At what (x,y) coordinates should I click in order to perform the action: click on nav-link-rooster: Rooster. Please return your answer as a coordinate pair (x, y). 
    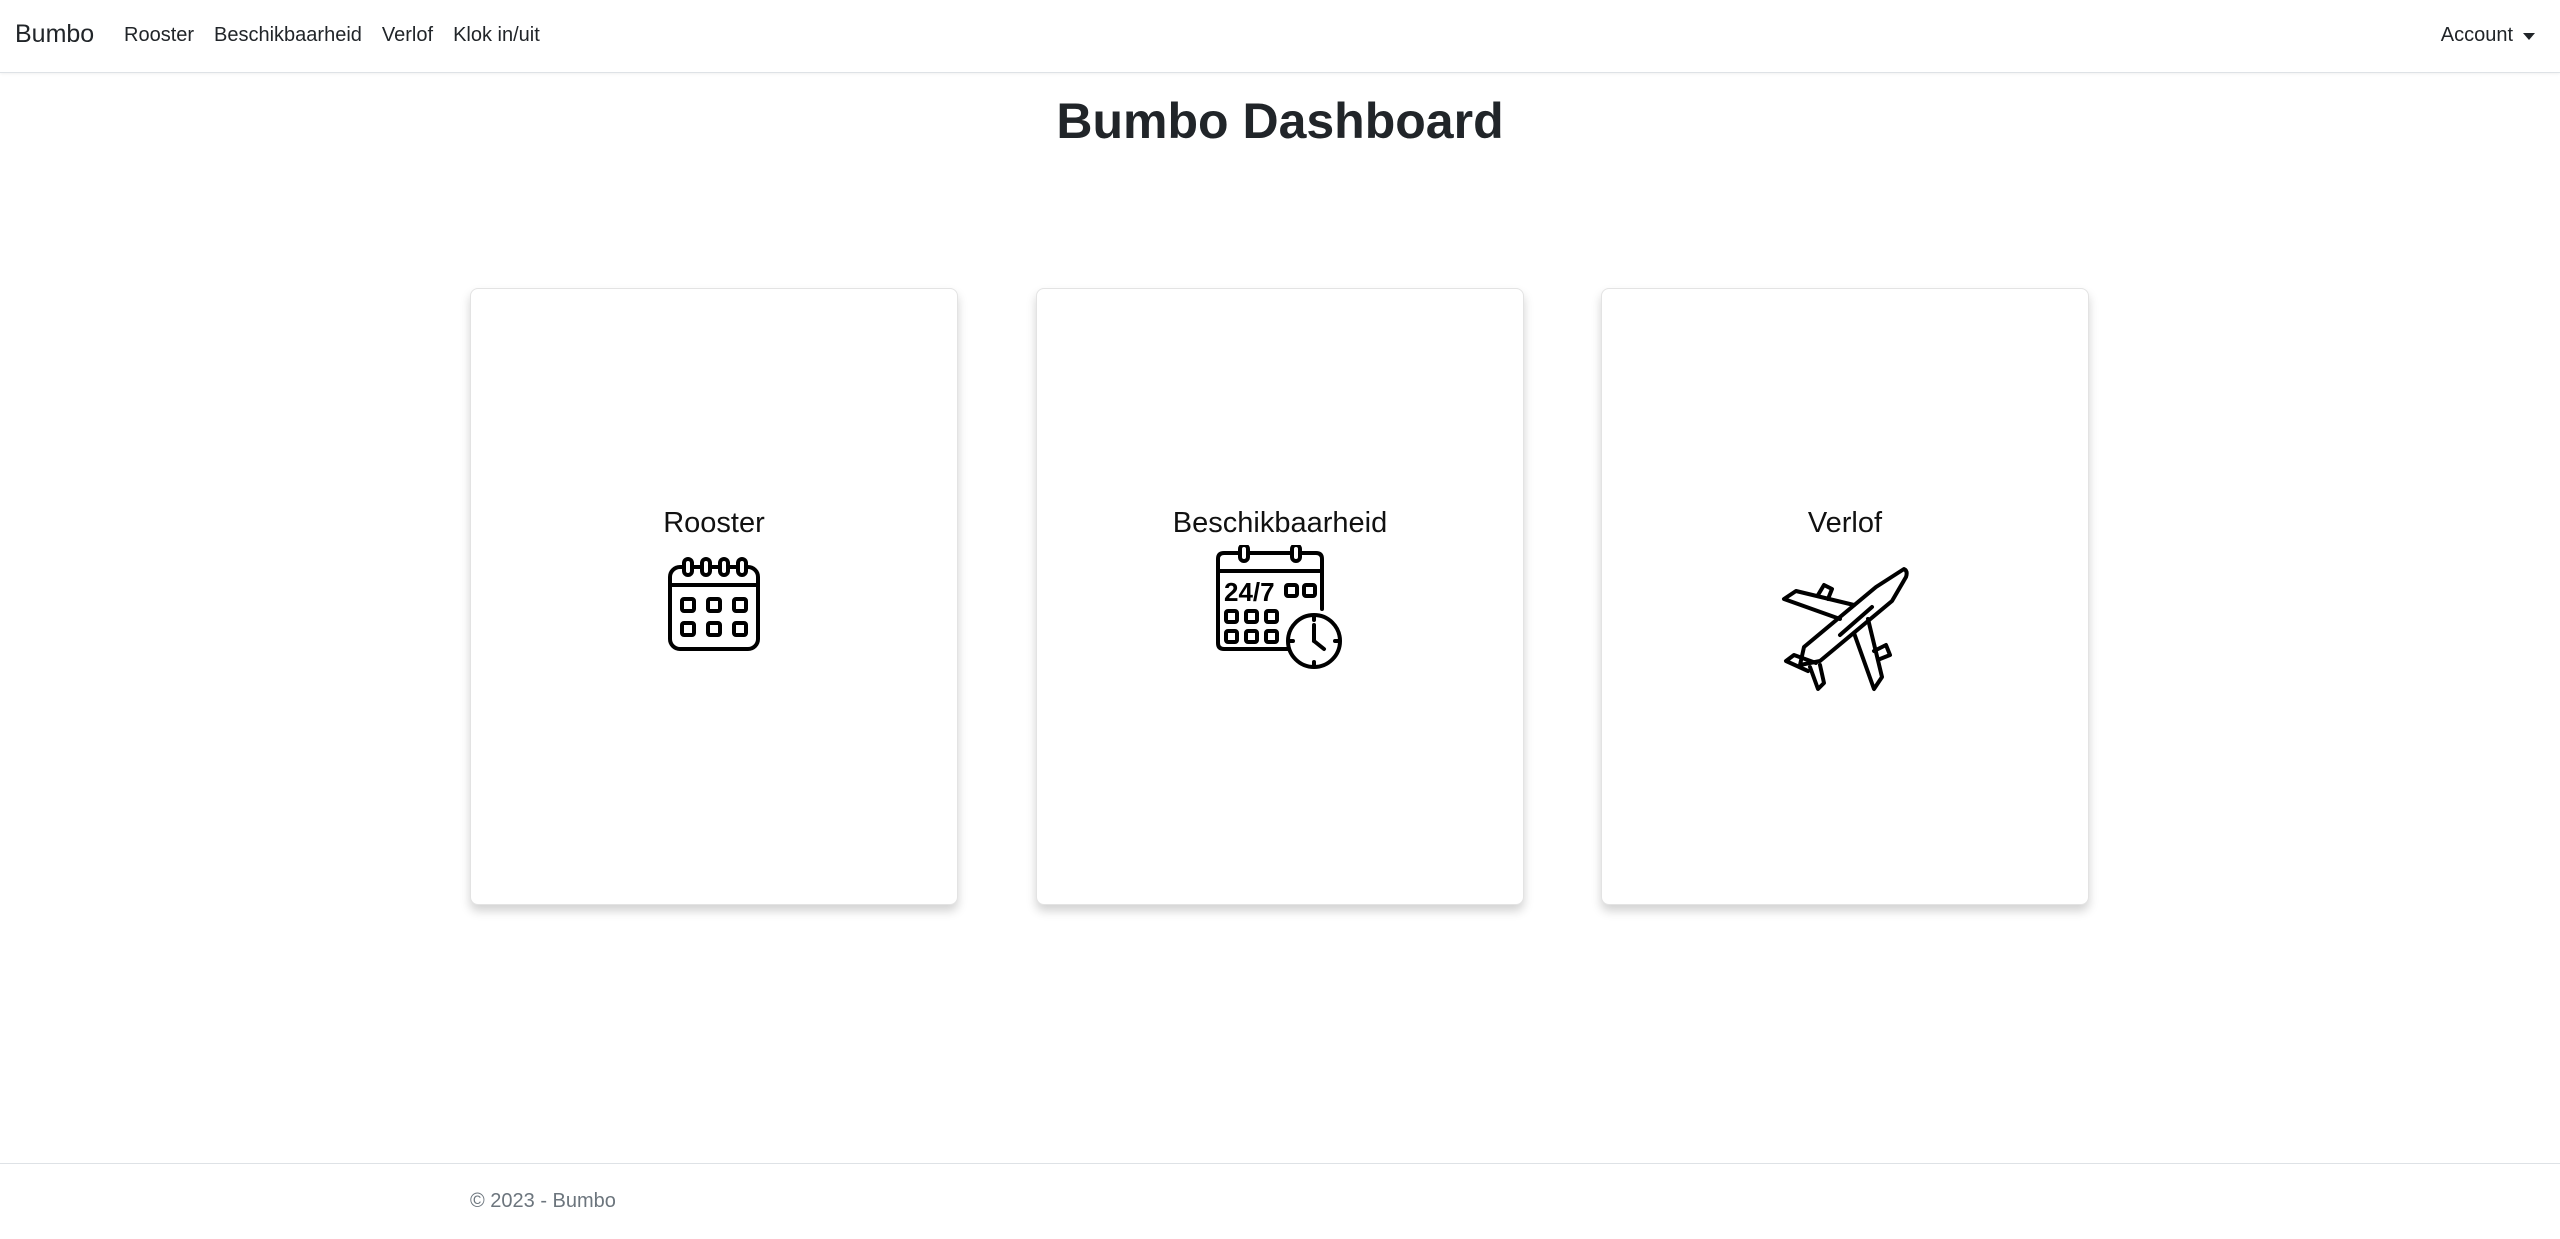
    Looking at the image, I should click on (159, 35).